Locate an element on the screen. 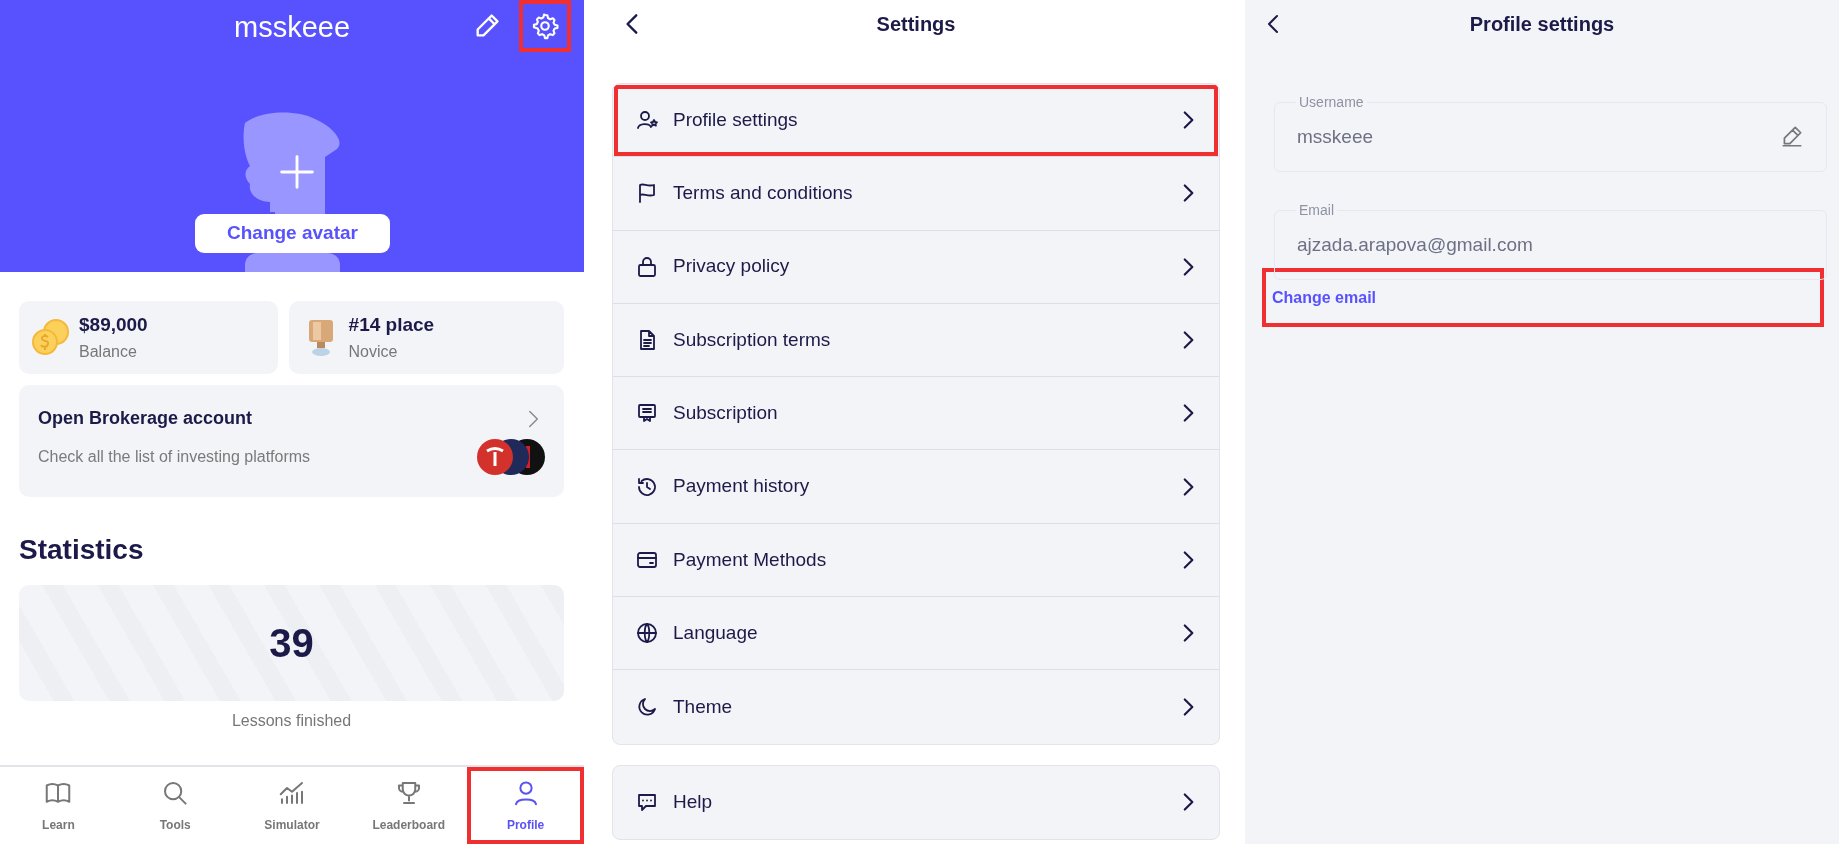  section-heading: Statistics is located at coordinates (82, 550).